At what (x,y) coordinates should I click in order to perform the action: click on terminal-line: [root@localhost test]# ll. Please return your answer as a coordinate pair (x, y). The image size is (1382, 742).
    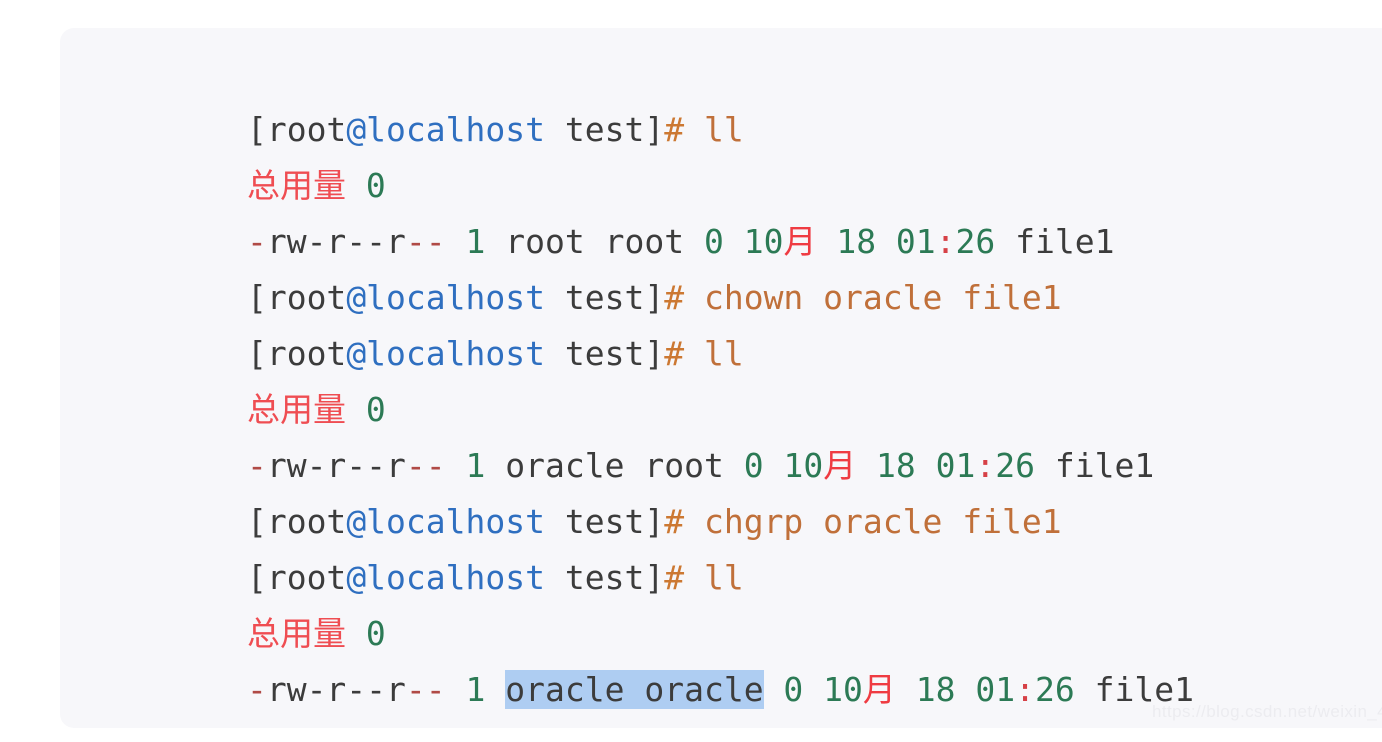
    Looking at the image, I should click on (735, 97).